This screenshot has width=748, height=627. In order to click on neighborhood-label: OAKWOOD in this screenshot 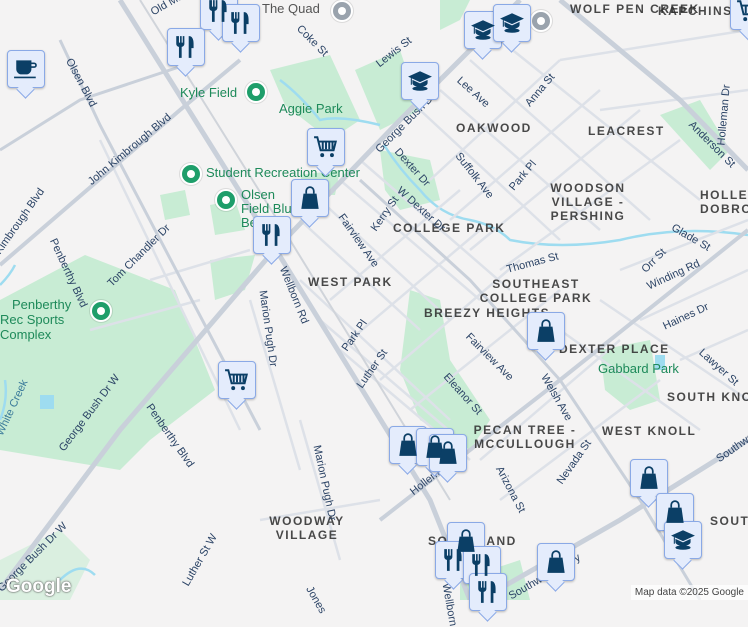, I will do `click(494, 128)`.